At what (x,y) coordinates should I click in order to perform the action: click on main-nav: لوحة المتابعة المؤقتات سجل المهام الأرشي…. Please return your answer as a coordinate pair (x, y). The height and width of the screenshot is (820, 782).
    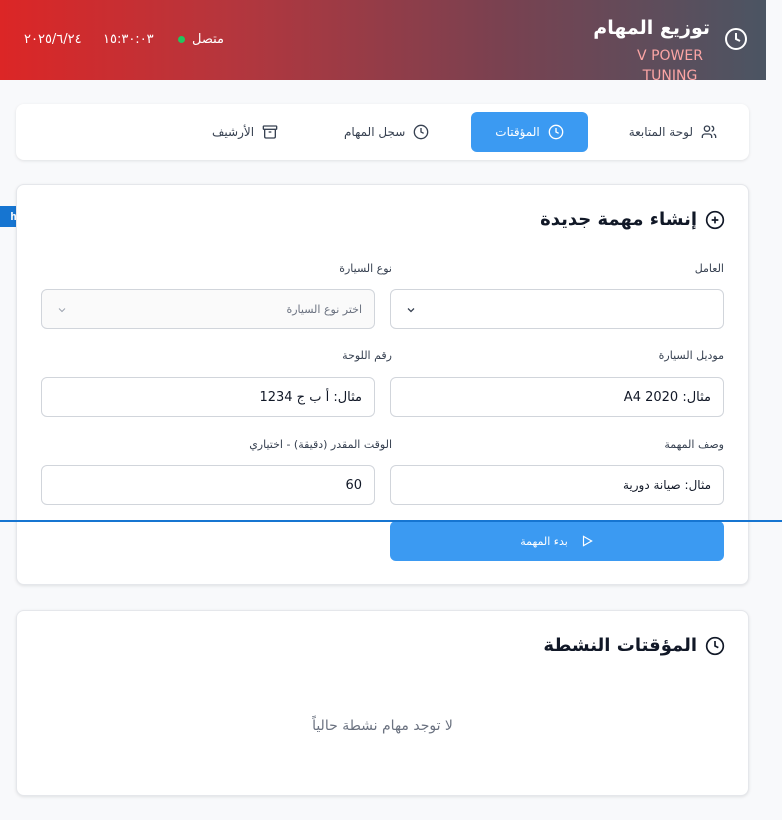
    Looking at the image, I should click on (382, 132).